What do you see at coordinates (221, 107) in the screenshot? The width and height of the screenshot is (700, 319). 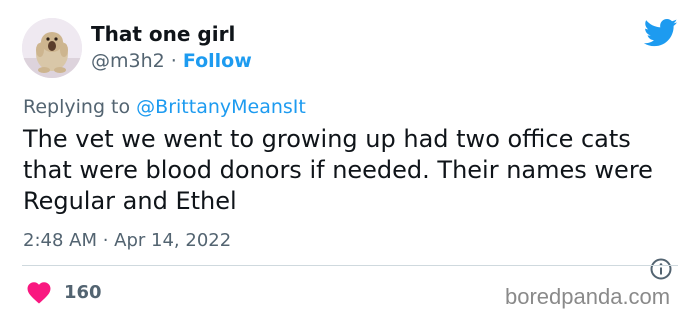 I see `reply-handle-link: @BrittanyMeansIt` at bounding box center [221, 107].